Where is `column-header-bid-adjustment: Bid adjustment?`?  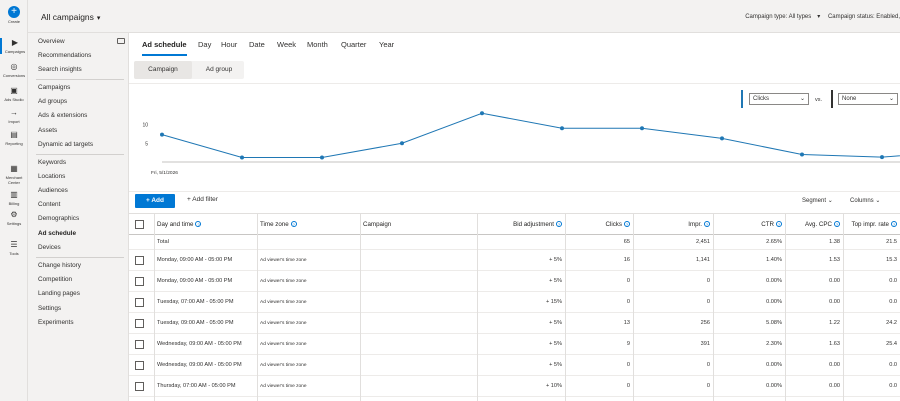
column-header-bid-adjustment: Bid adjustment? is located at coordinates (521, 224).